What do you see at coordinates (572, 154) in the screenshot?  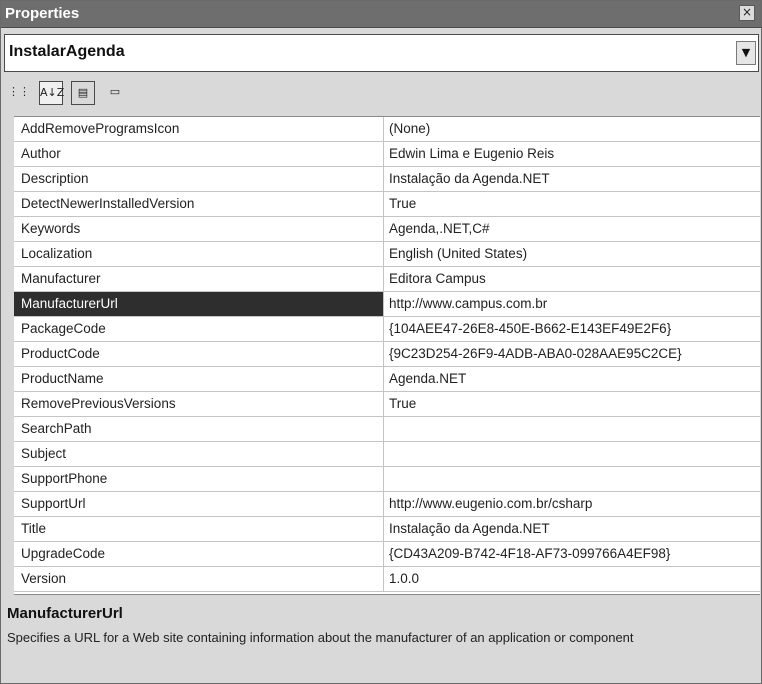 I see `property-value: Edwin Lima e Eugenio Reis` at bounding box center [572, 154].